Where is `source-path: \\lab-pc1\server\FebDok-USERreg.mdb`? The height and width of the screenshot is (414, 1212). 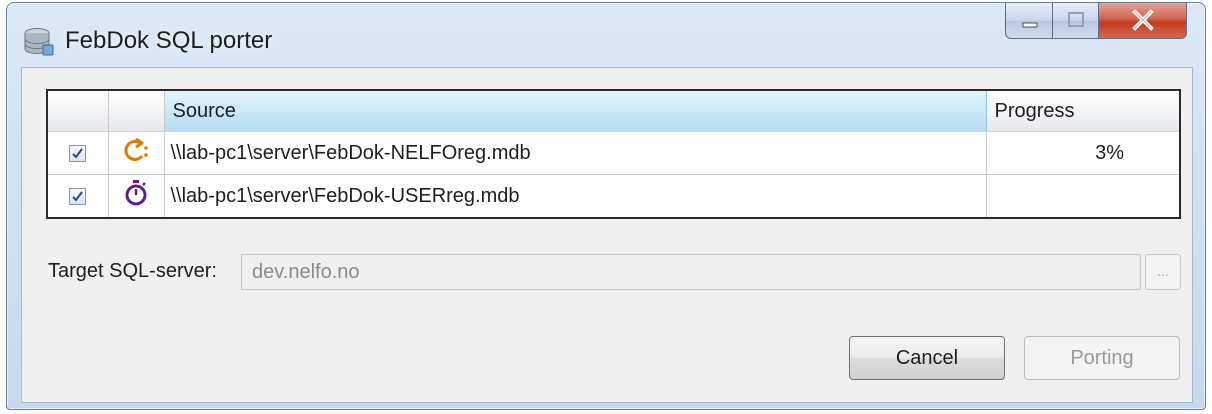 source-path: \\lab-pc1\server\FebDok-USERreg.mdb is located at coordinates (575, 195).